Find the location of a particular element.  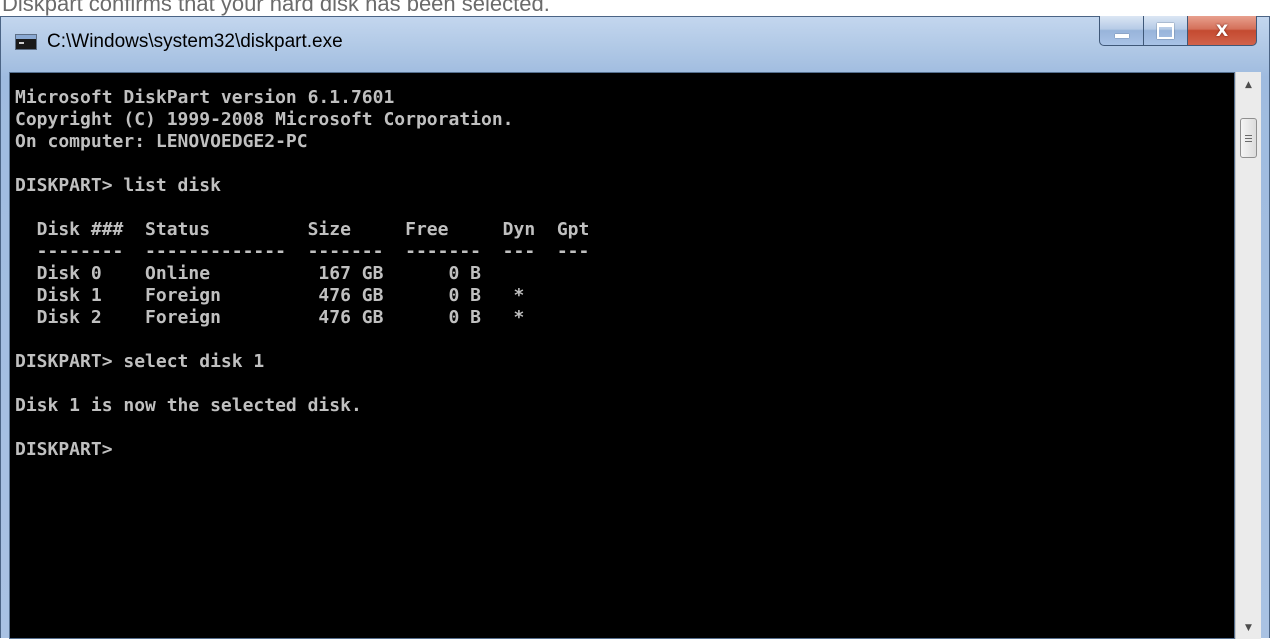

console-line: Disk 0 Online 167 GB 0 B is located at coordinates (248, 273).